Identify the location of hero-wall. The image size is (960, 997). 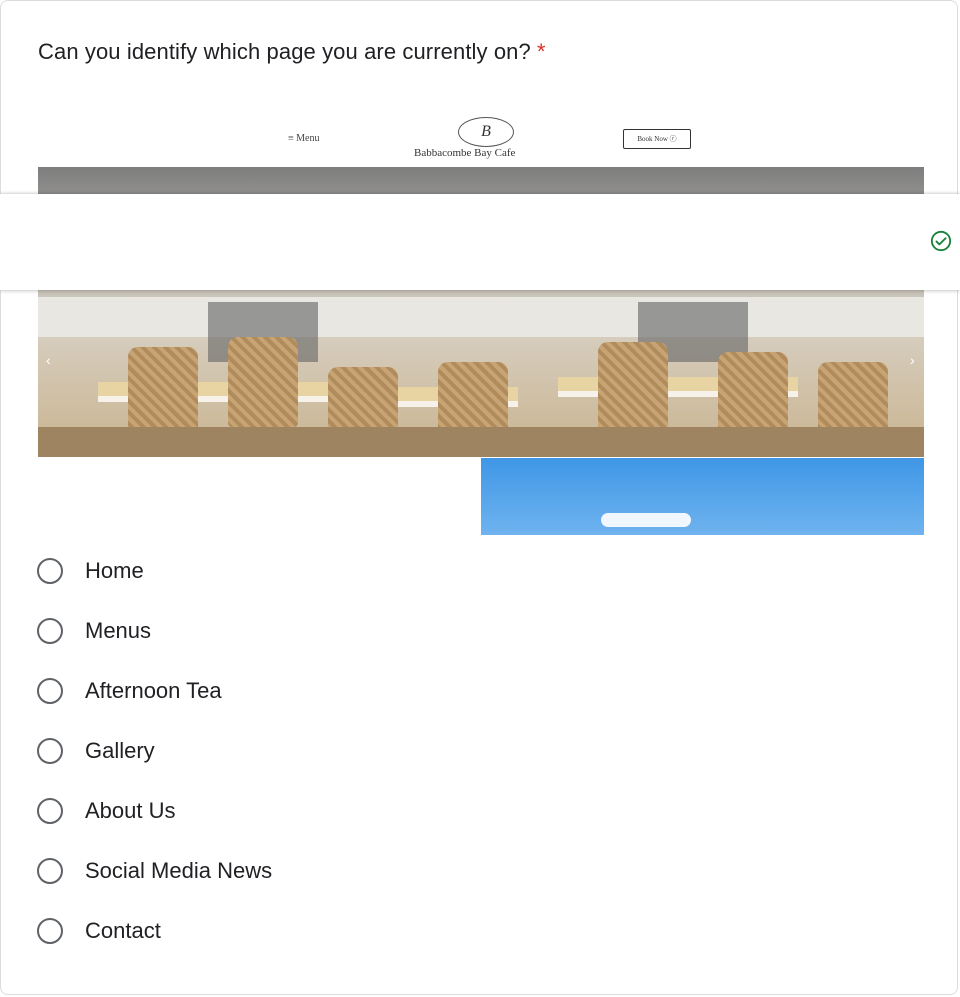
(481, 317).